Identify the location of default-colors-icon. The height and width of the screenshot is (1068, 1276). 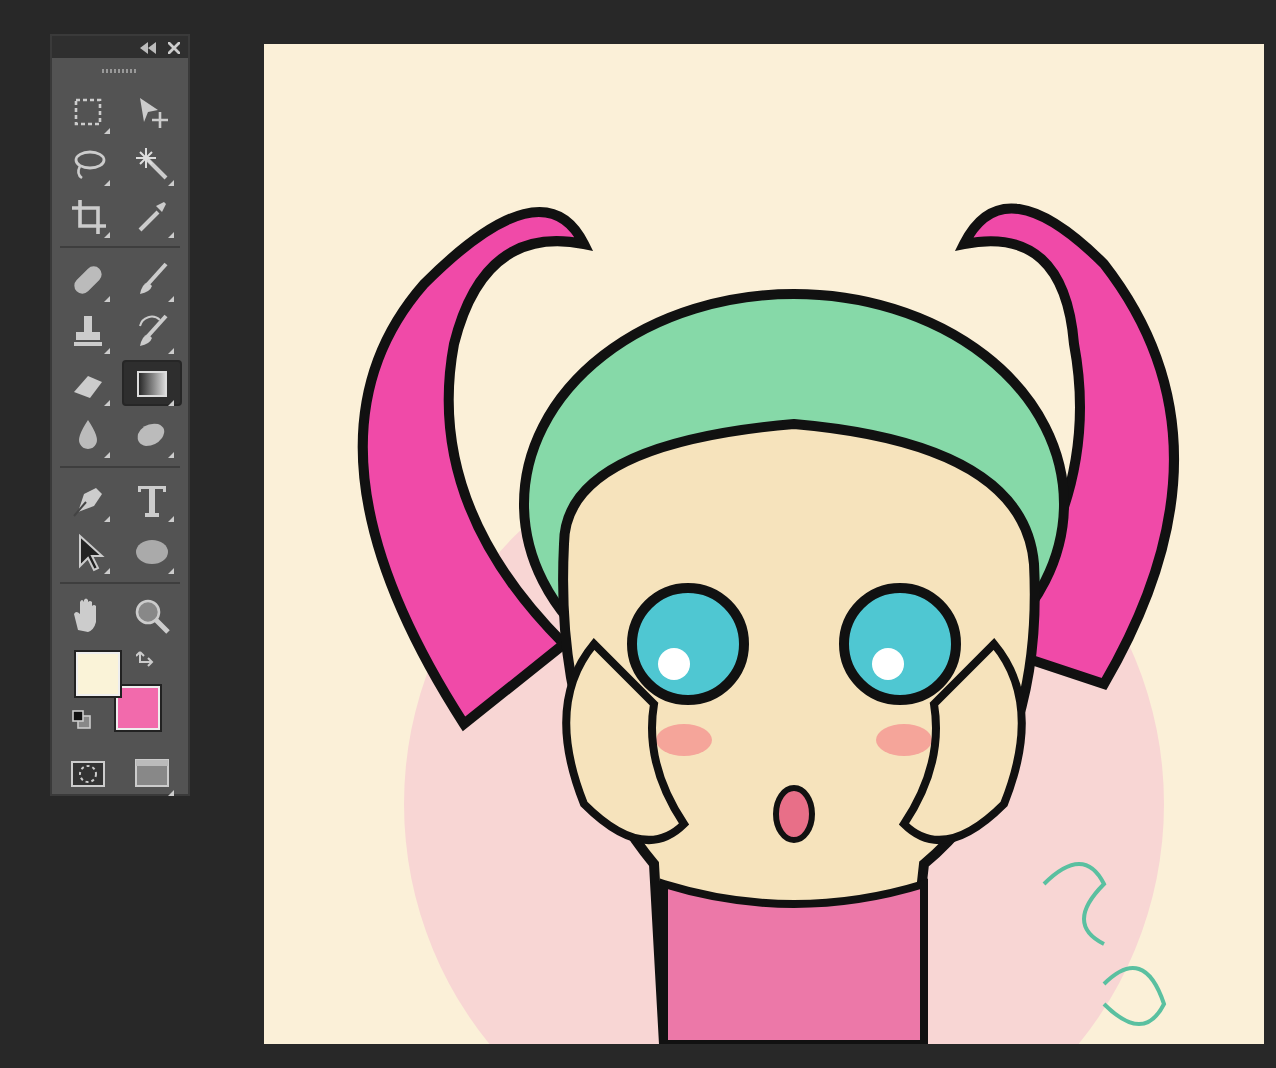
(82, 720).